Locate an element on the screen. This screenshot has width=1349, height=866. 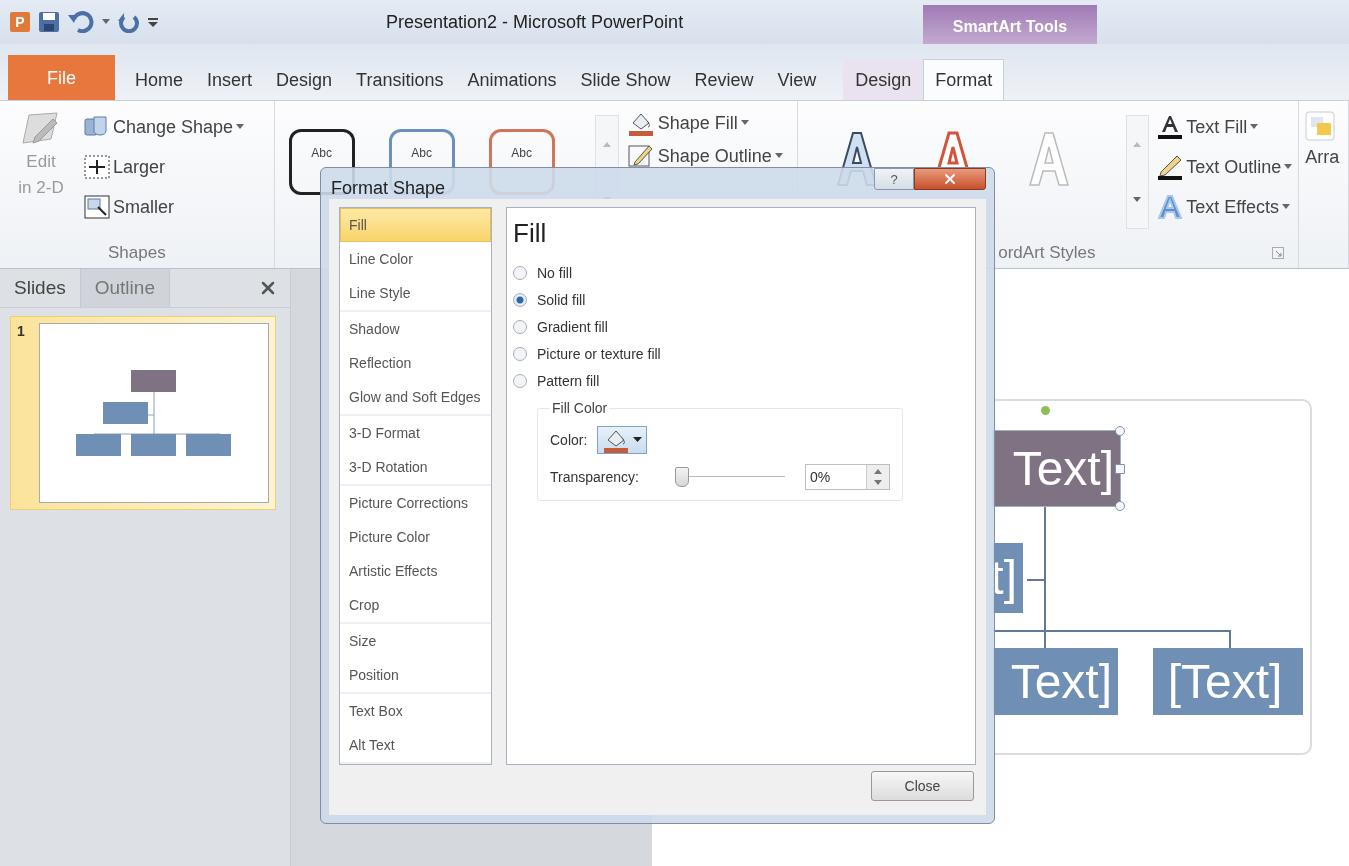
smaller-button: Smaller is located at coordinates (164, 207).